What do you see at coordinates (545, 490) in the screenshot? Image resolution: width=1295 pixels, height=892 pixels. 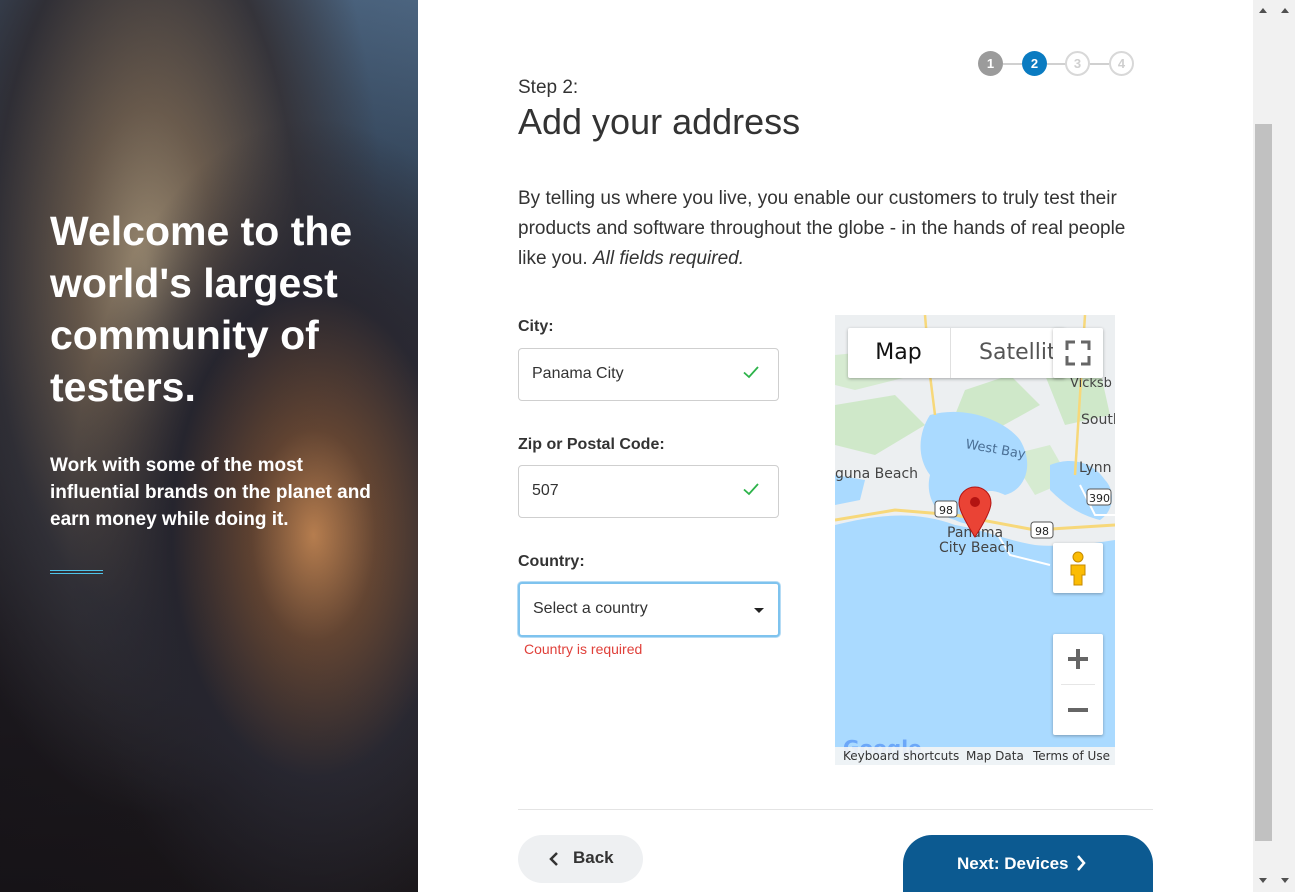 I see `zip-value: 507` at bounding box center [545, 490].